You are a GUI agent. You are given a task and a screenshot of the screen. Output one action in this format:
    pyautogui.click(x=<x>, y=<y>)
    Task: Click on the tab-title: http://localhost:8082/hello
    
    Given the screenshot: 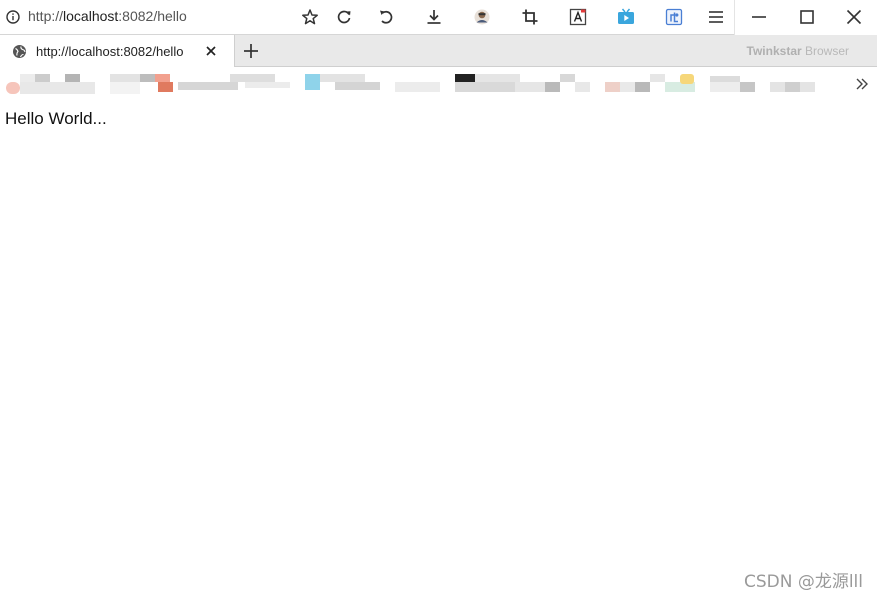 What is the action you would take?
    pyautogui.click(x=110, y=51)
    